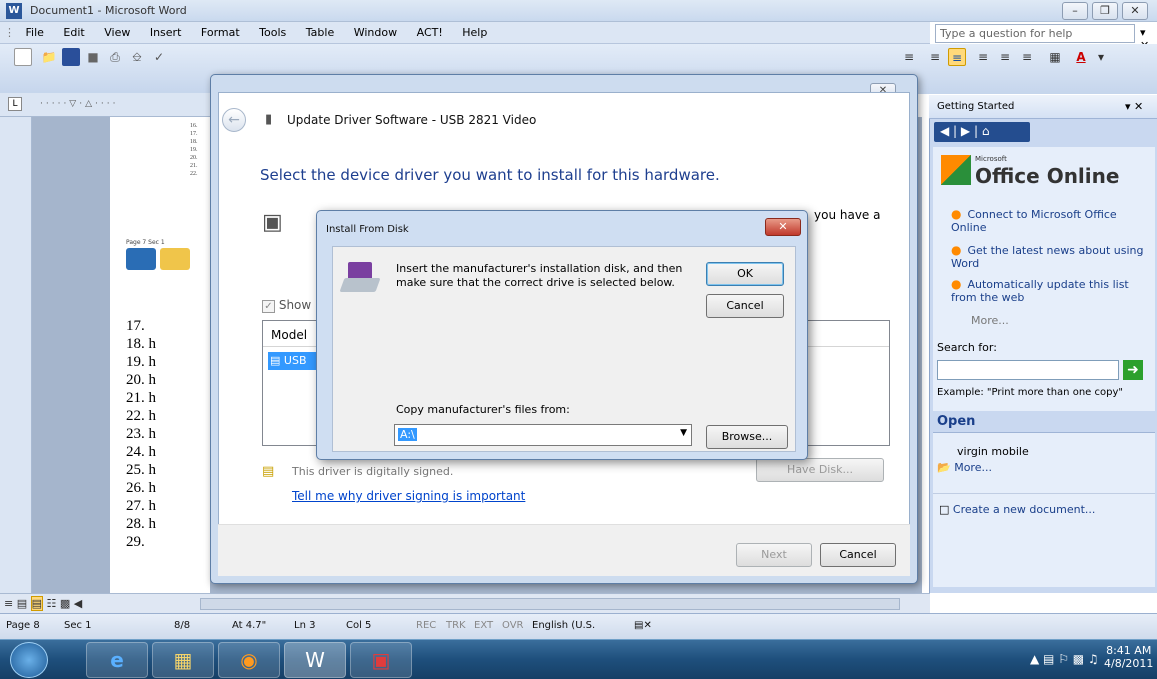 This screenshot has height=679, width=1157. What do you see at coordinates (774, 555) in the screenshot?
I see `next-button: Next` at bounding box center [774, 555].